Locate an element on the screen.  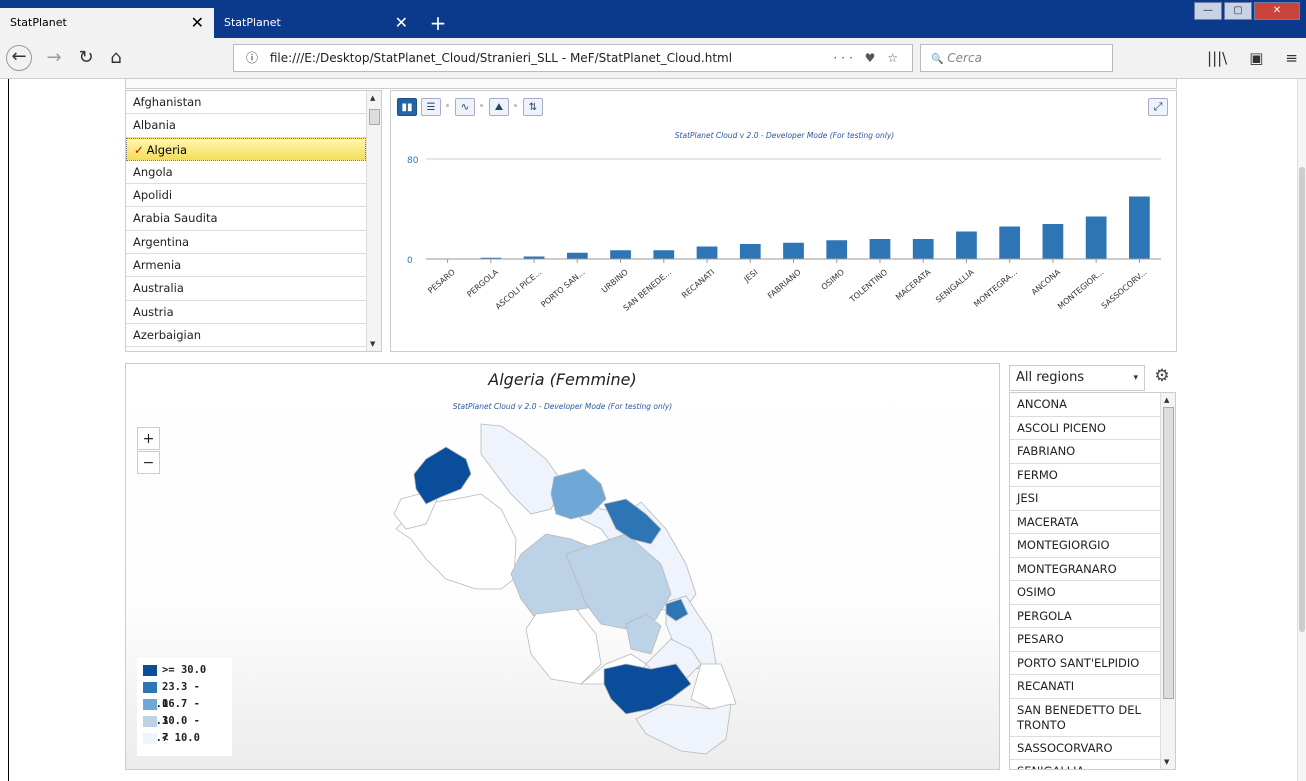
info-icon: ⓘ is located at coordinates (252, 58).